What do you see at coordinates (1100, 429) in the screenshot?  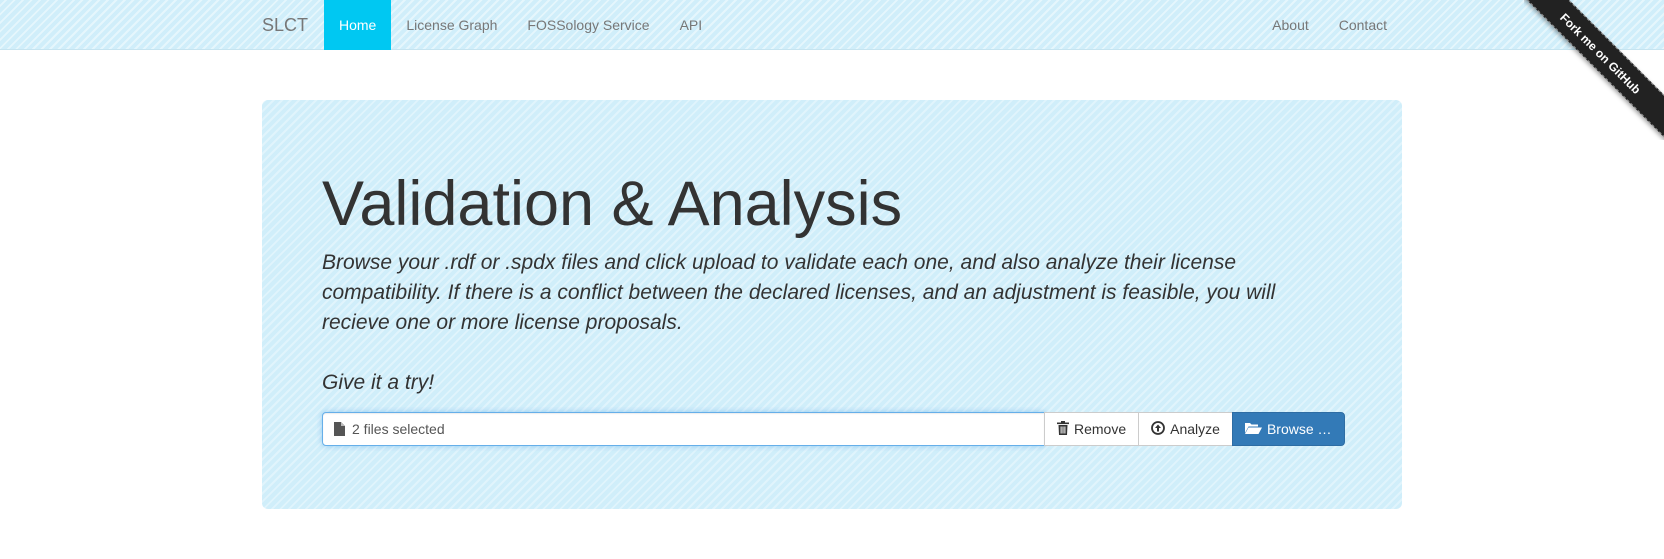 I see `remove-label: Remove` at bounding box center [1100, 429].